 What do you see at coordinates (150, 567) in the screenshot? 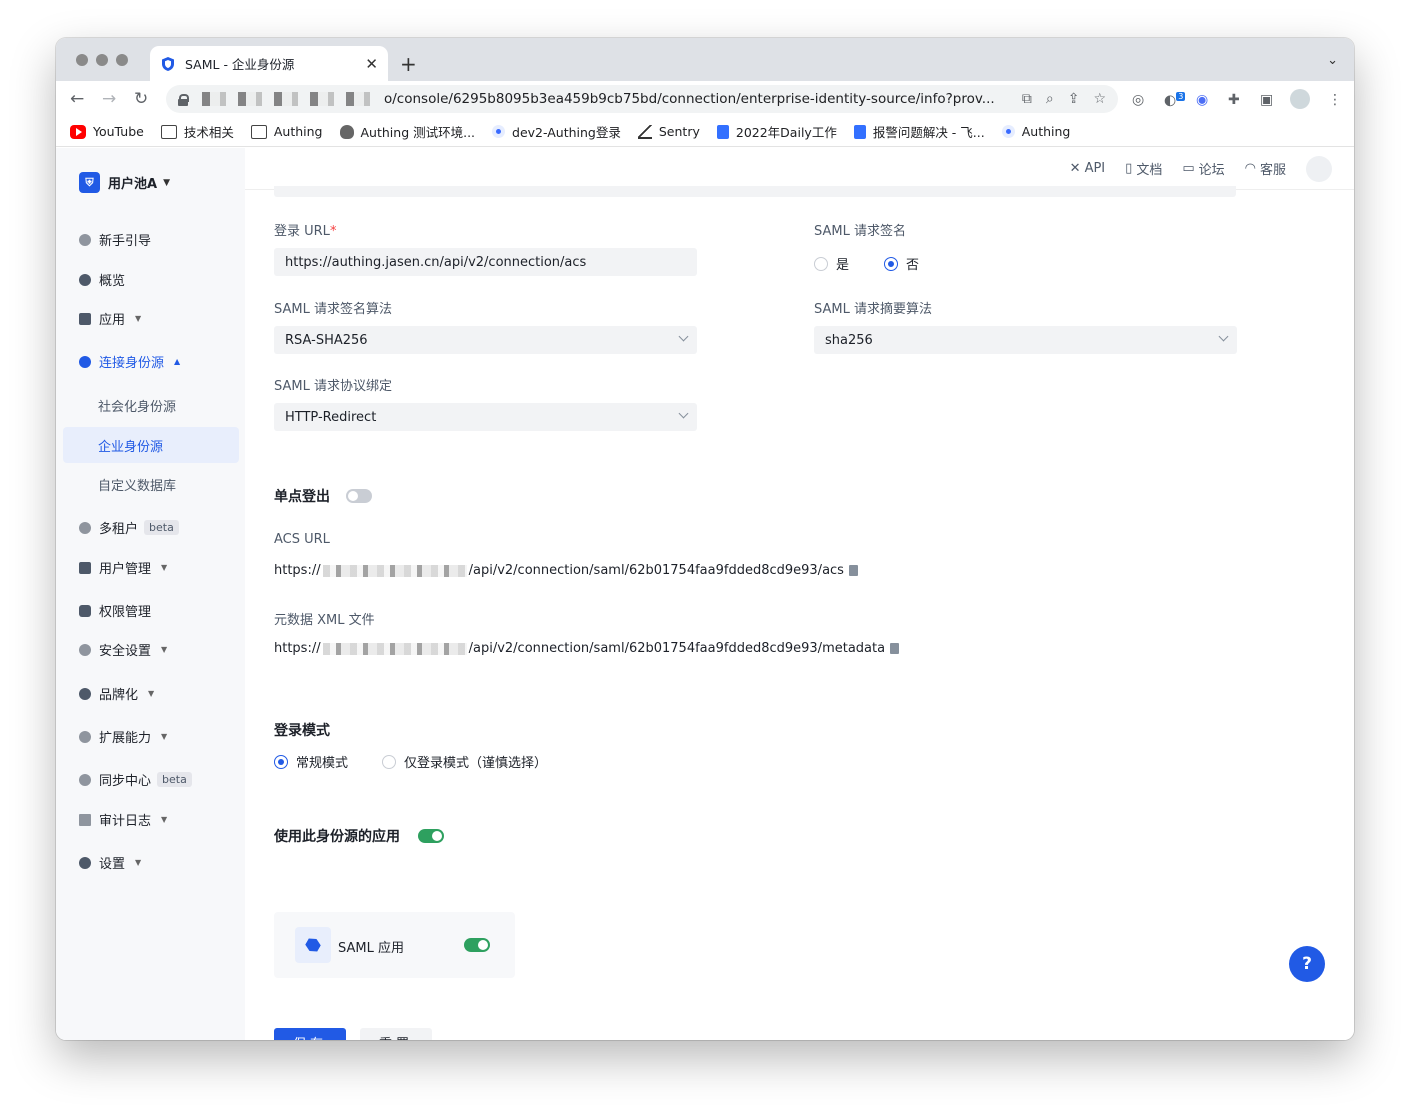
I see `sidebar-item-users: 用户管理 ▼` at bounding box center [150, 567].